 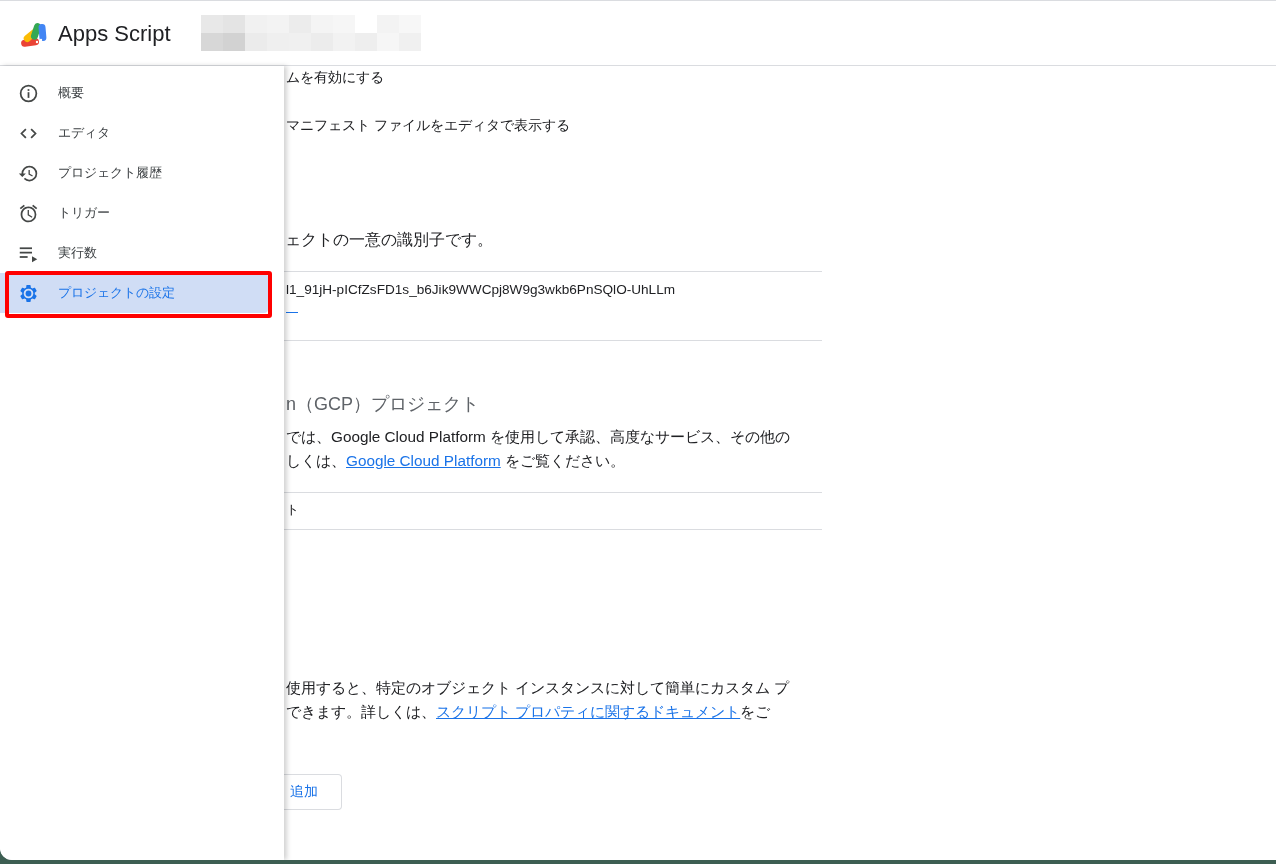 What do you see at coordinates (134, 133) in the screenshot?
I see `nav-item: エディタ` at bounding box center [134, 133].